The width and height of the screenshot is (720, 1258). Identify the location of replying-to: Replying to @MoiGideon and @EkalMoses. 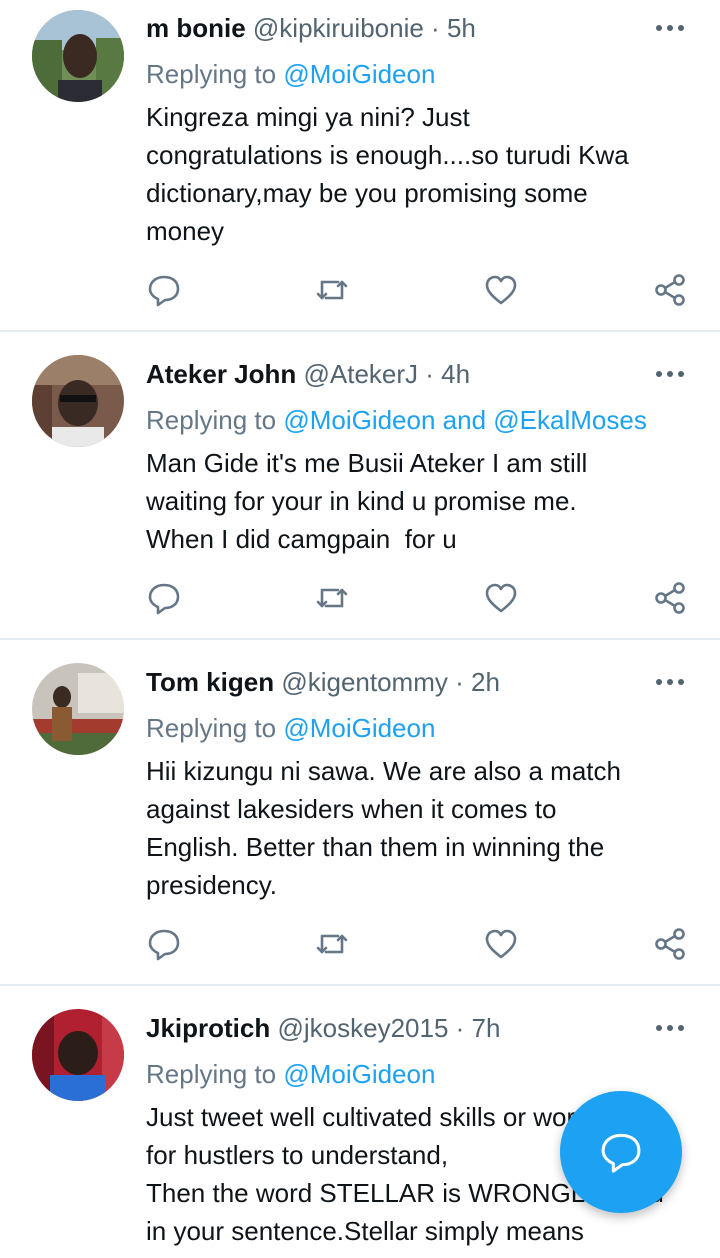
(396, 420).